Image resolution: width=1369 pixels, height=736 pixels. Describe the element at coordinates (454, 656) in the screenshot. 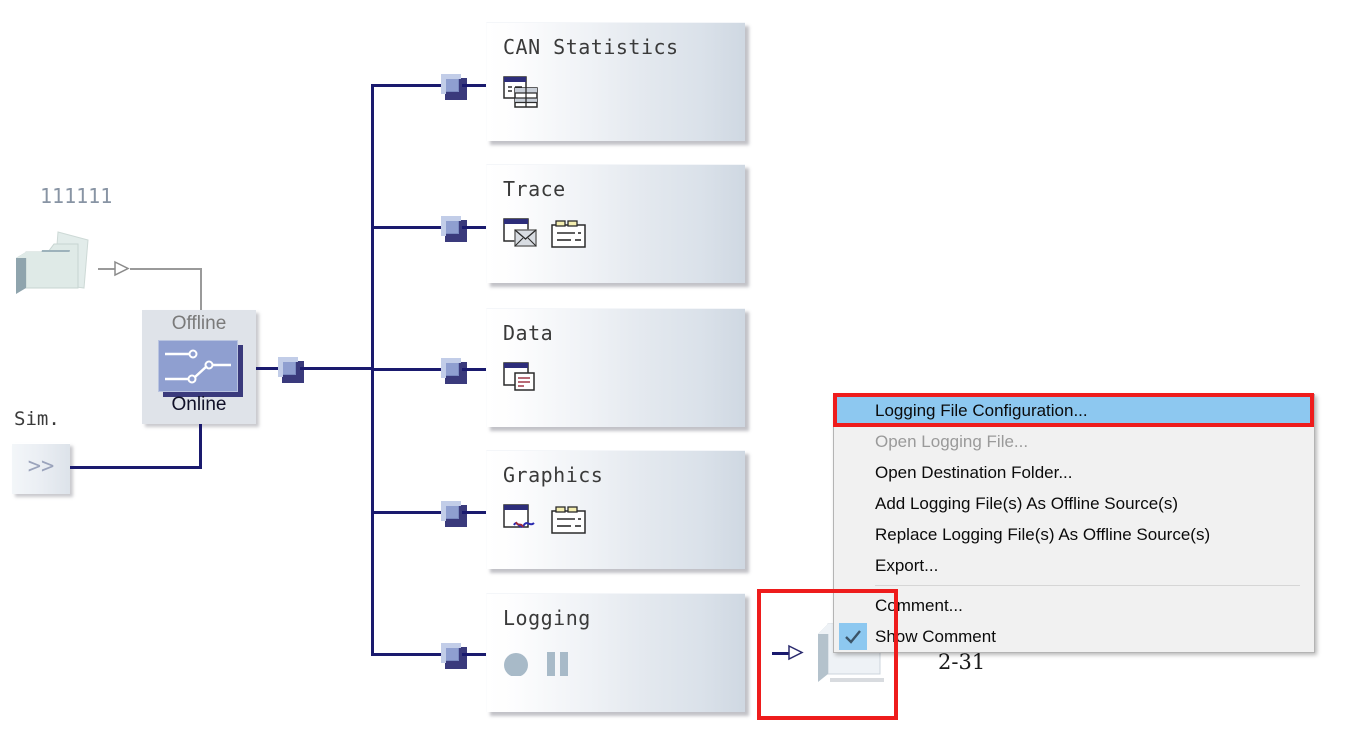

I see `connector-logging` at that location.